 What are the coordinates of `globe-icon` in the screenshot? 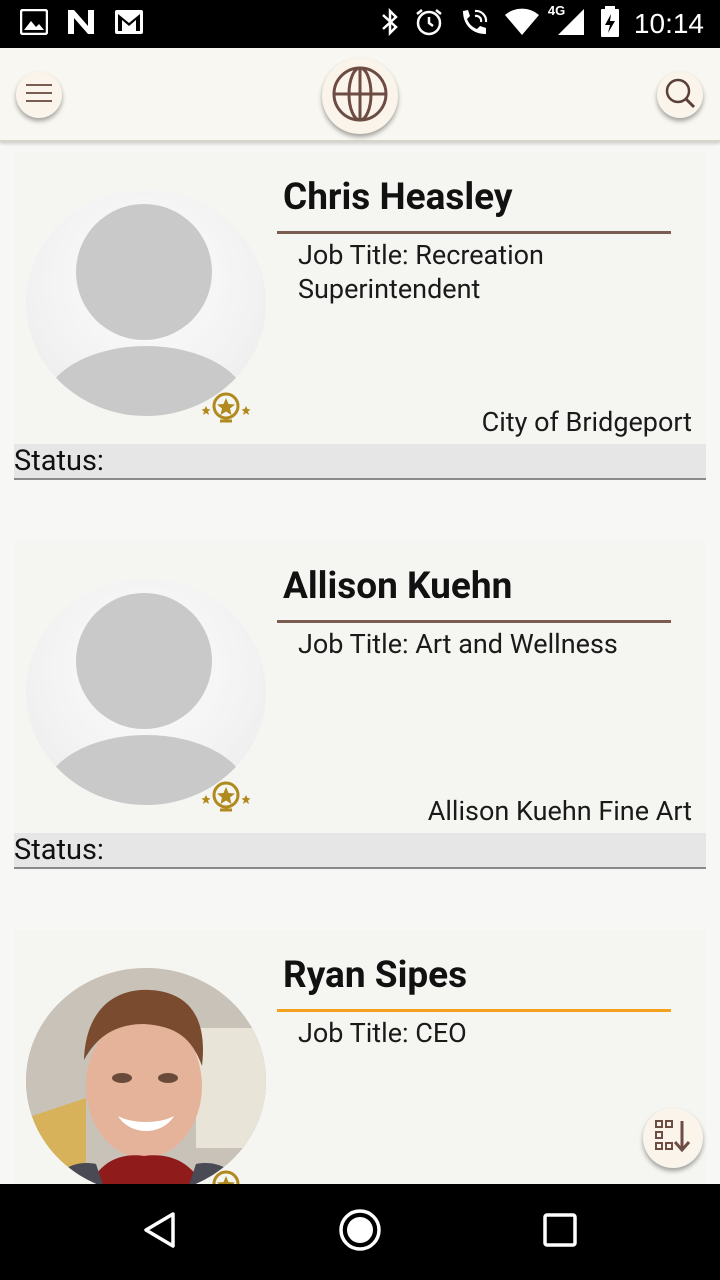 It's located at (360, 96).